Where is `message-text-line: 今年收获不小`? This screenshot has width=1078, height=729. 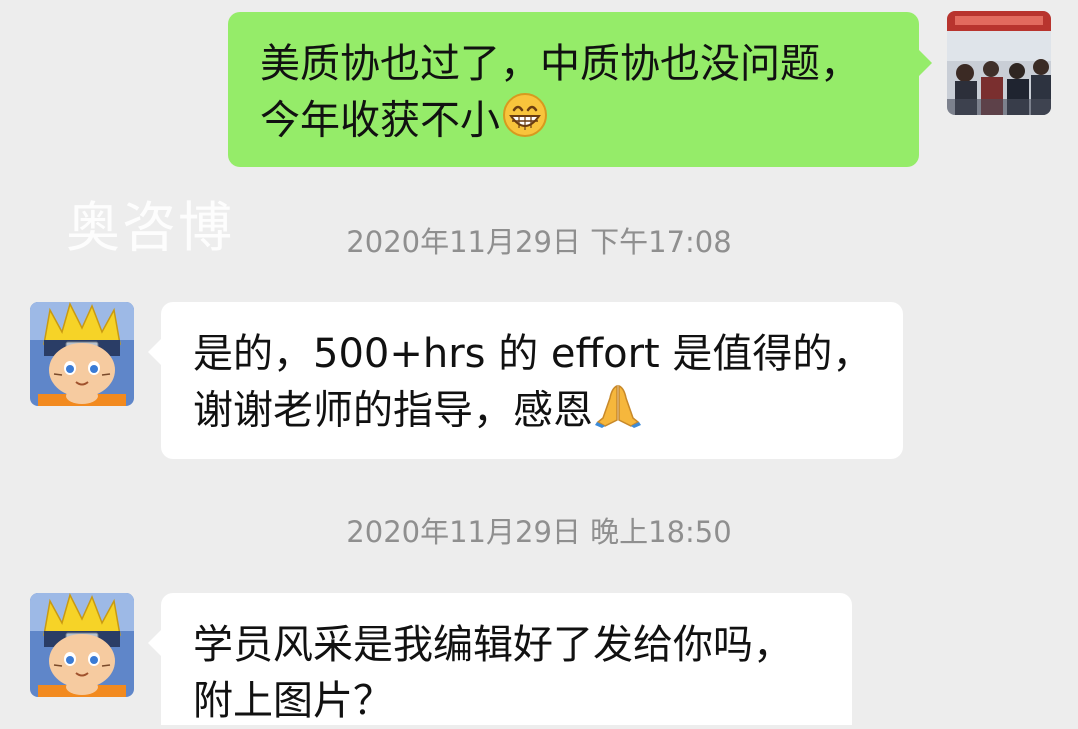 message-text-line: 今年收获不小 is located at coordinates (573, 122).